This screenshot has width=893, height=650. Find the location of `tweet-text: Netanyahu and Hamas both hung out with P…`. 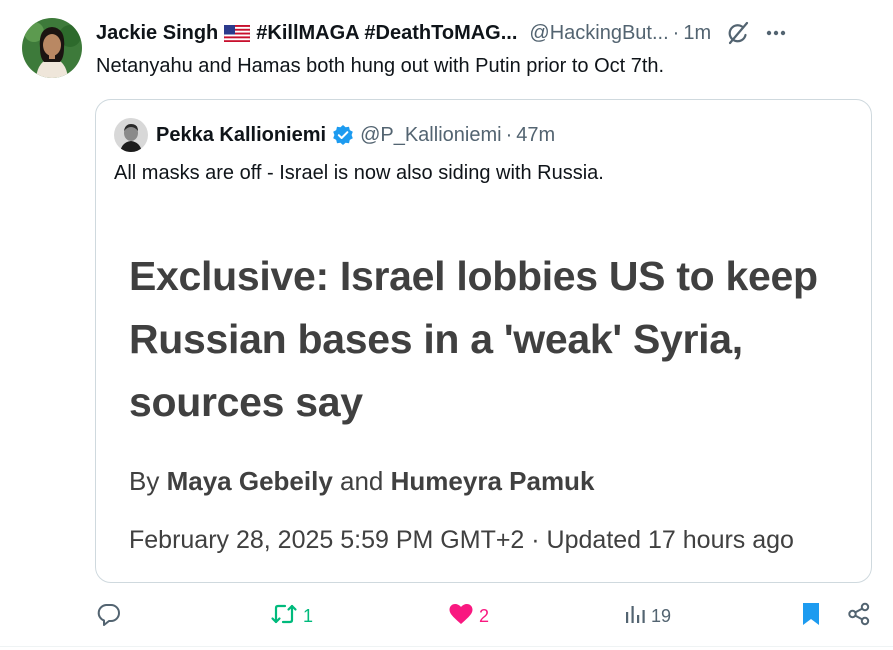

tweet-text: Netanyahu and Hamas both hung out with P… is located at coordinates (380, 66).